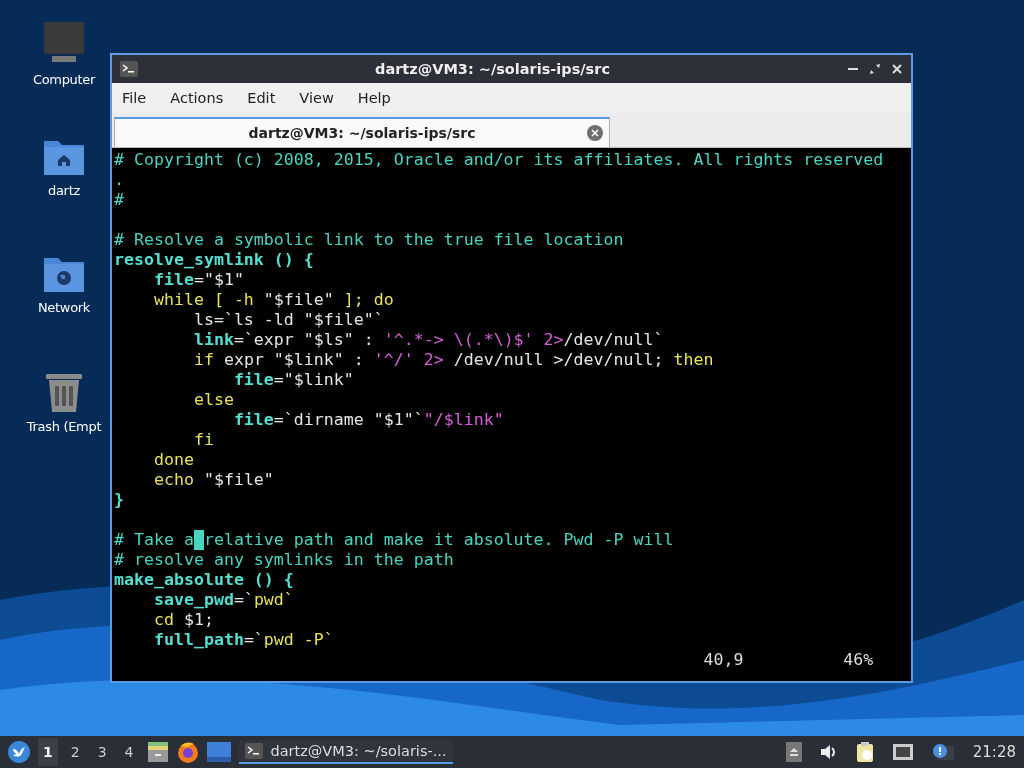  I want to click on menu-item: Help, so click(374, 98).